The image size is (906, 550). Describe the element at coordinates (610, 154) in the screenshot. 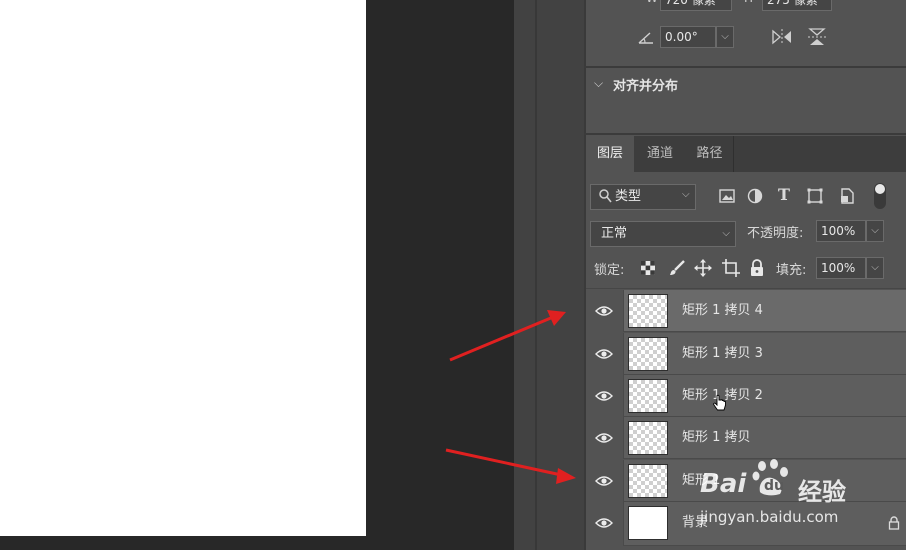

I see `tab-layers: 图层` at that location.